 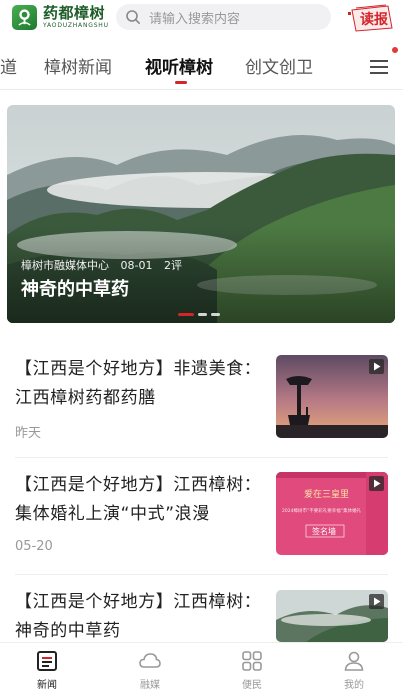 I want to click on app-header: 药都樟树 YAODUZHANGSHU 请输入搜索内容 读报, so click(x=201, y=20).